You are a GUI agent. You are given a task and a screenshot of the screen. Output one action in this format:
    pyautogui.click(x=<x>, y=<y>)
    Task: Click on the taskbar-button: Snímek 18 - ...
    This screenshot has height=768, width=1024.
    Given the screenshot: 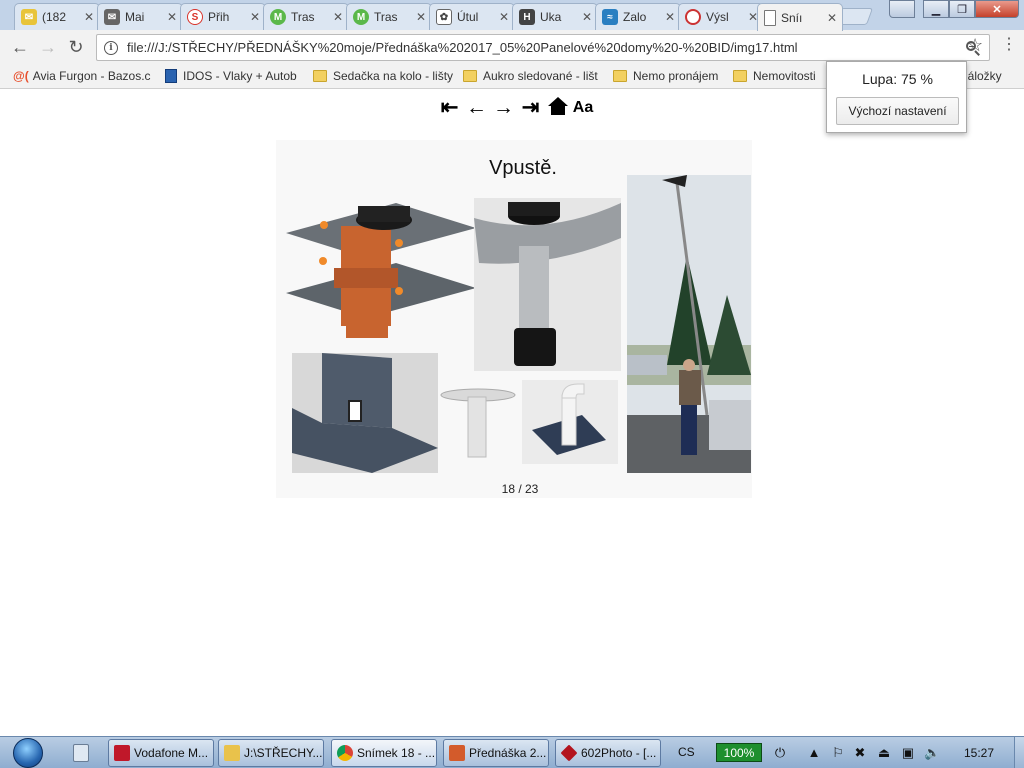 What is the action you would take?
    pyautogui.click(x=384, y=753)
    